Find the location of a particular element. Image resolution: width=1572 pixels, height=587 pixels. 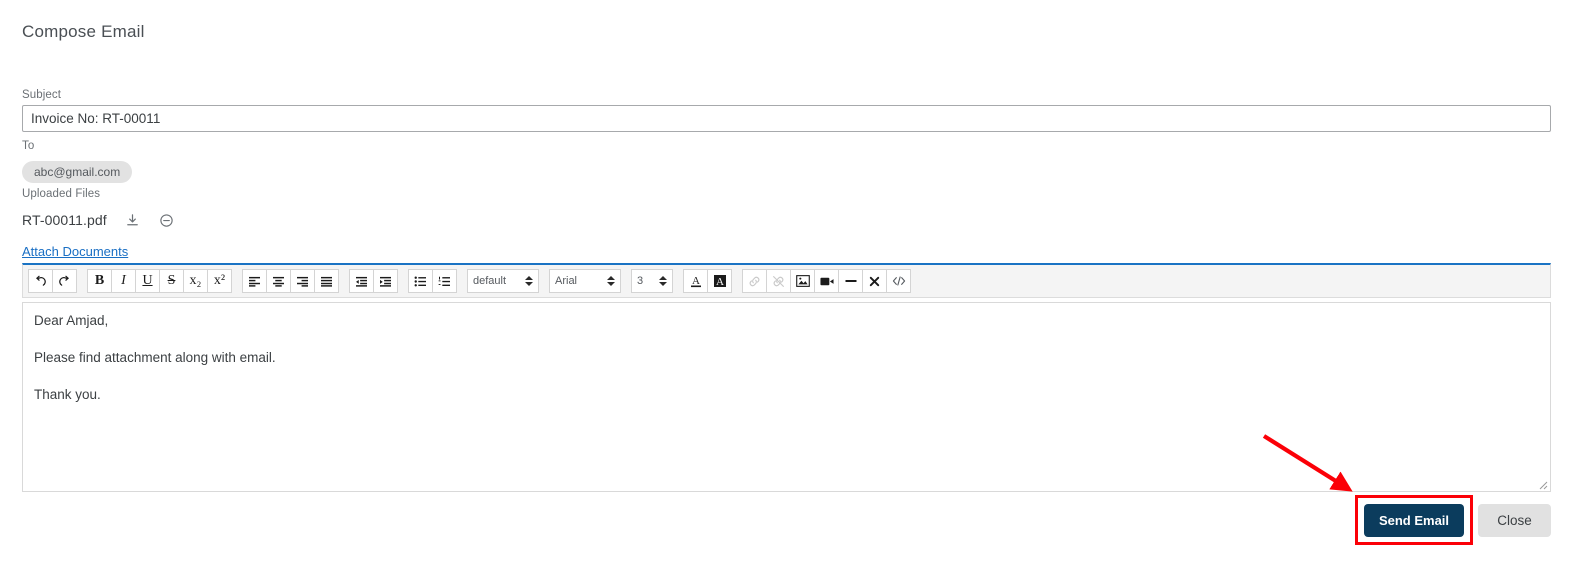

minus-circle-icon is located at coordinates (167, 220).